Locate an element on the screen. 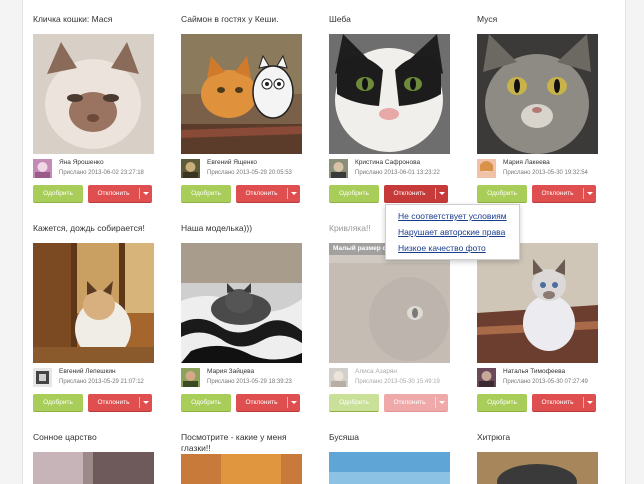 Image resolution: width=644 pixels, height=484 pixels. photo-title: Муся is located at coordinates (487, 19).